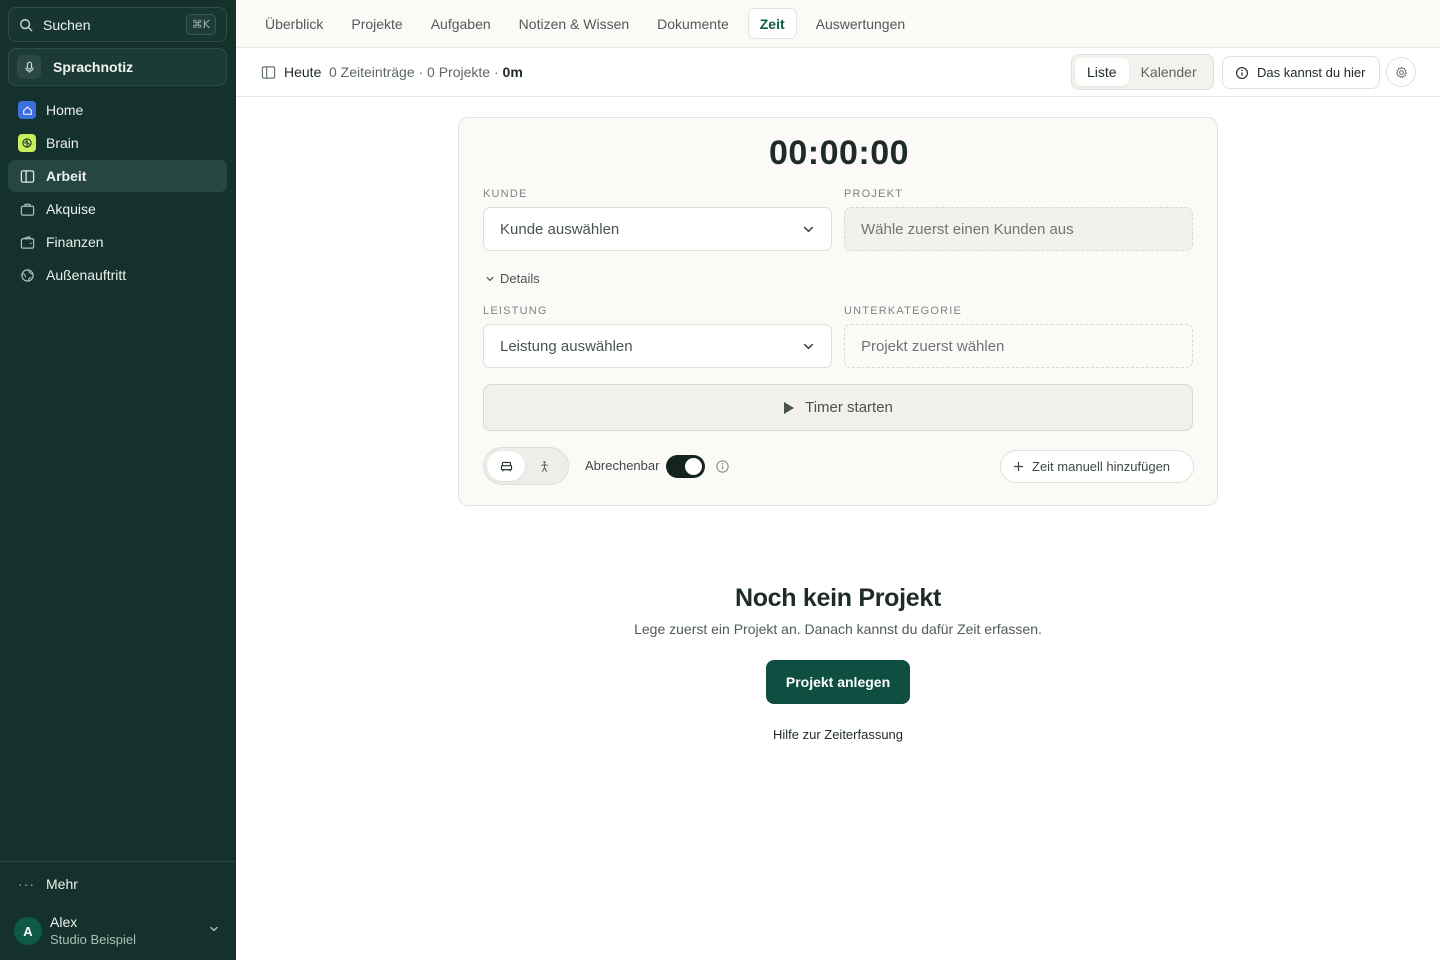 This screenshot has height=960, width=1440. Describe the element at coordinates (117, 176) in the screenshot. I see `sidebar-item-arbeit: Arbeit` at that location.